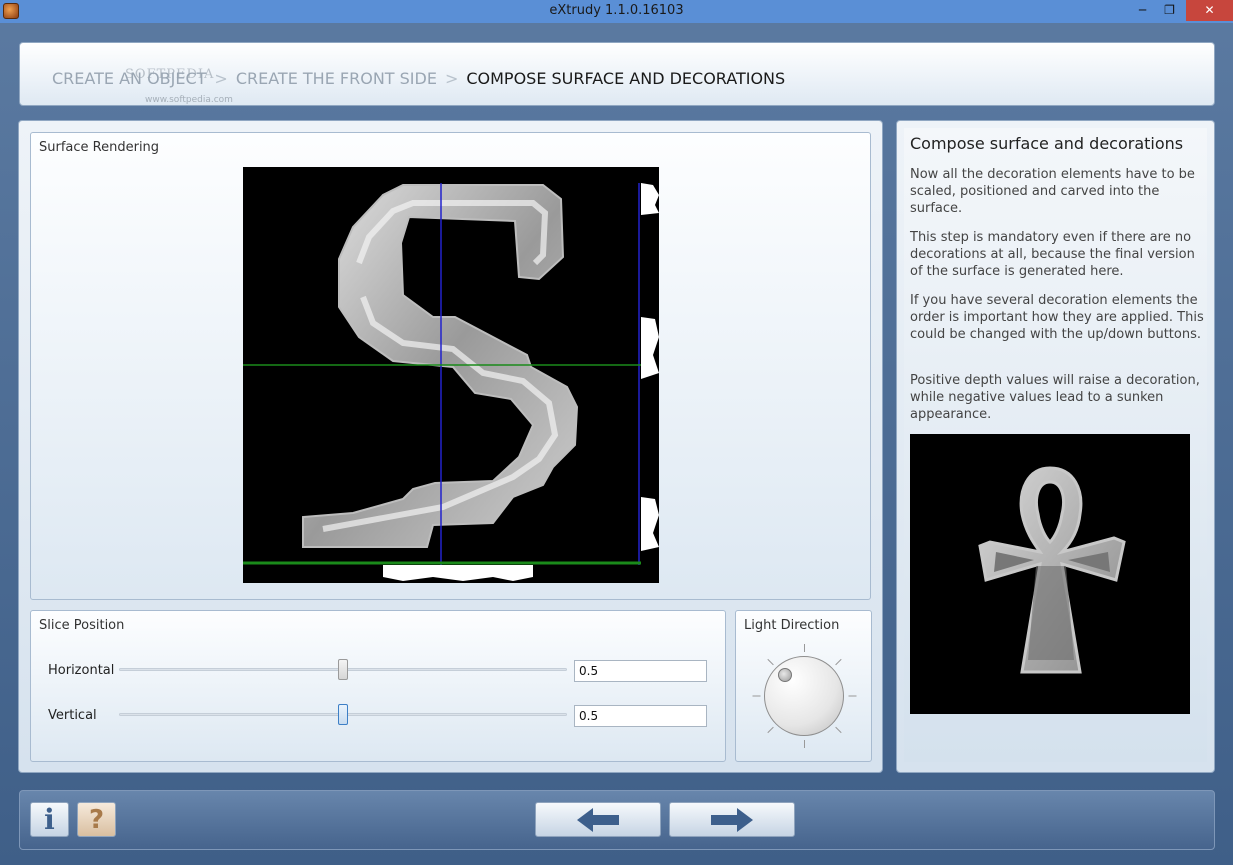 The height and width of the screenshot is (865, 1233). What do you see at coordinates (1047, 143) in the screenshot?
I see `info-title: Compose surface and decorations` at bounding box center [1047, 143].